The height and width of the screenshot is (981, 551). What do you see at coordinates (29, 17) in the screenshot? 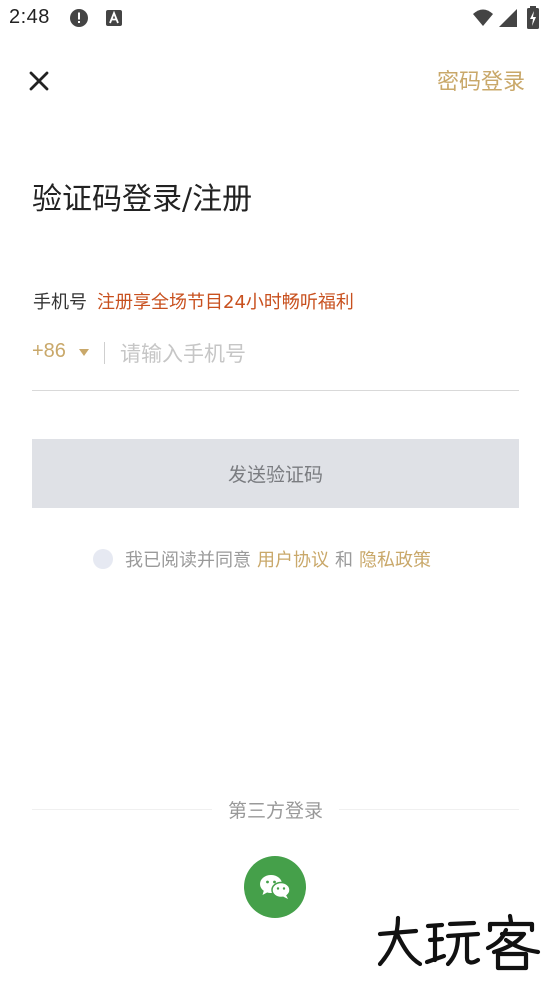
I see `status-time: 2:48` at bounding box center [29, 17].